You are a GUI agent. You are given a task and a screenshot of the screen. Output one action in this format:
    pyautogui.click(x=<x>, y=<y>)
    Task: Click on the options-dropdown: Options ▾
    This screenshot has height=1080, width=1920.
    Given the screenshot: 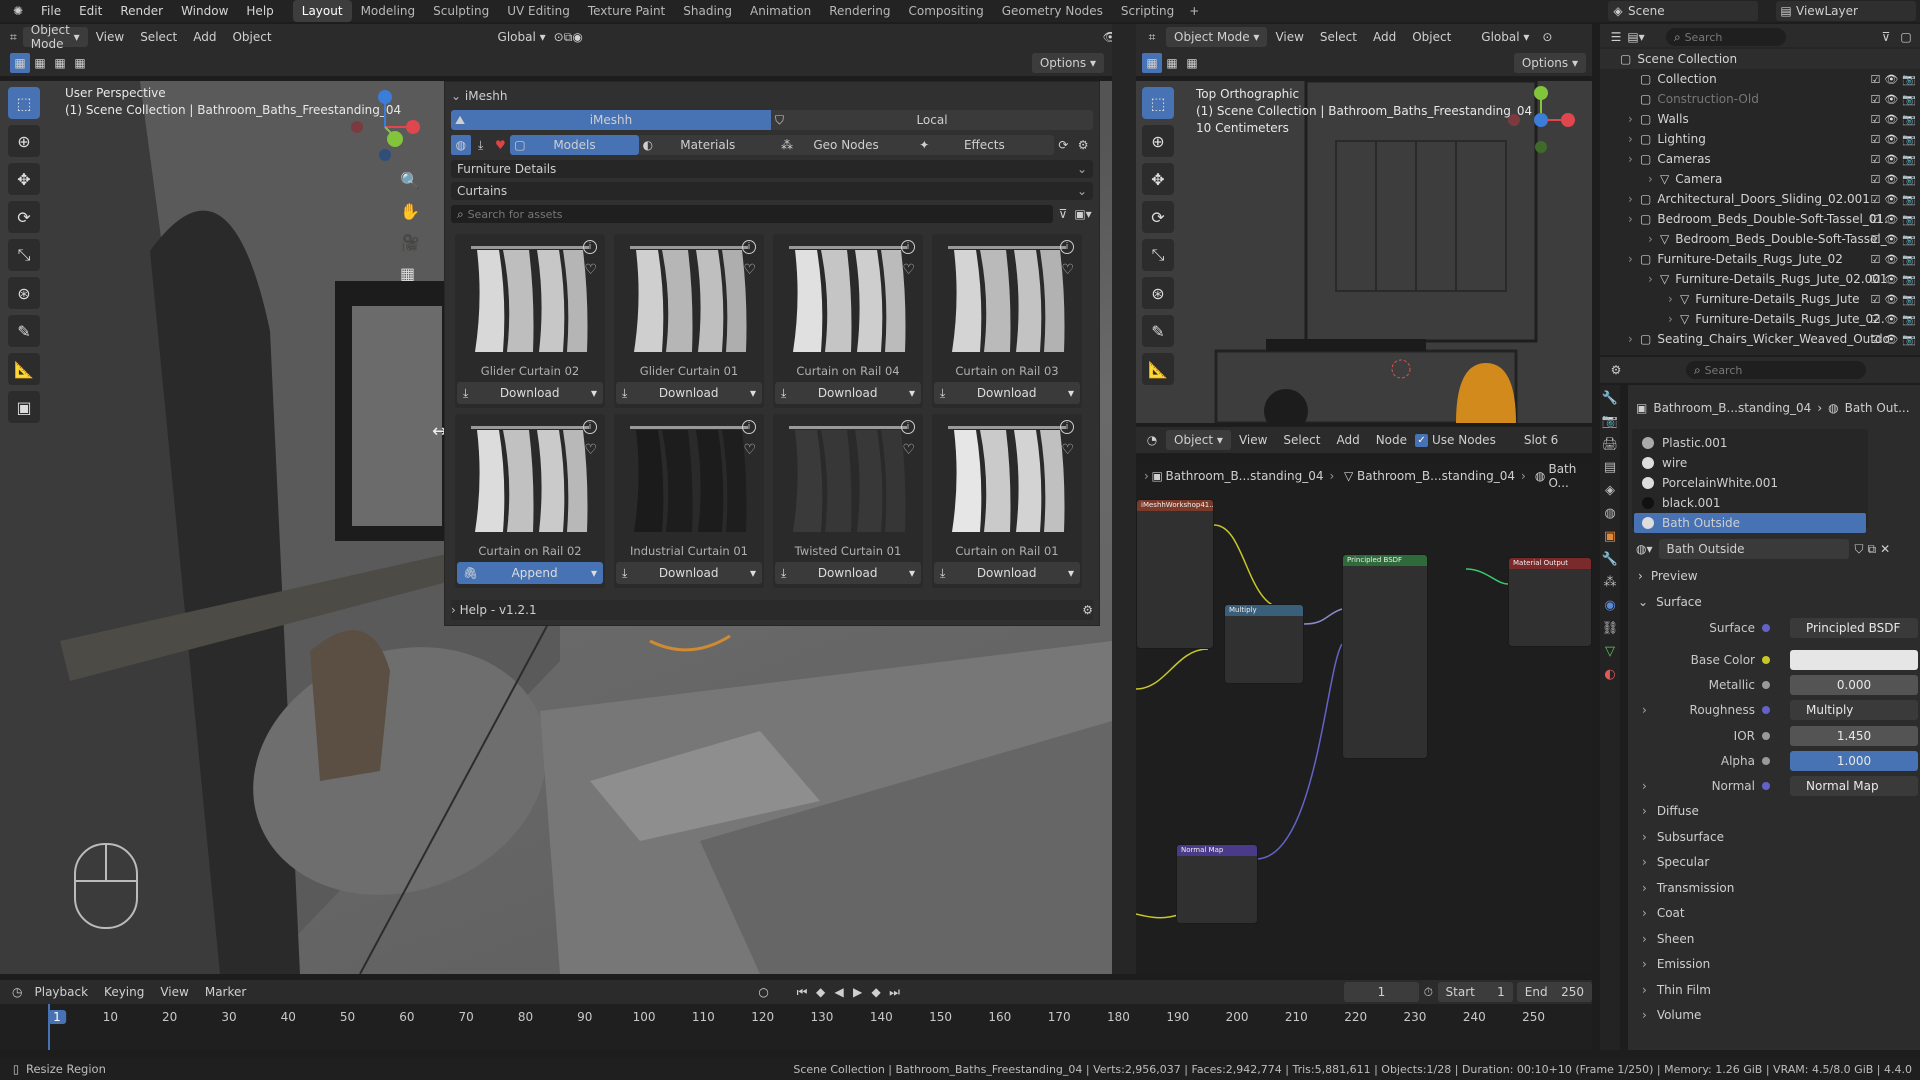 What is the action you would take?
    pyautogui.click(x=1067, y=63)
    